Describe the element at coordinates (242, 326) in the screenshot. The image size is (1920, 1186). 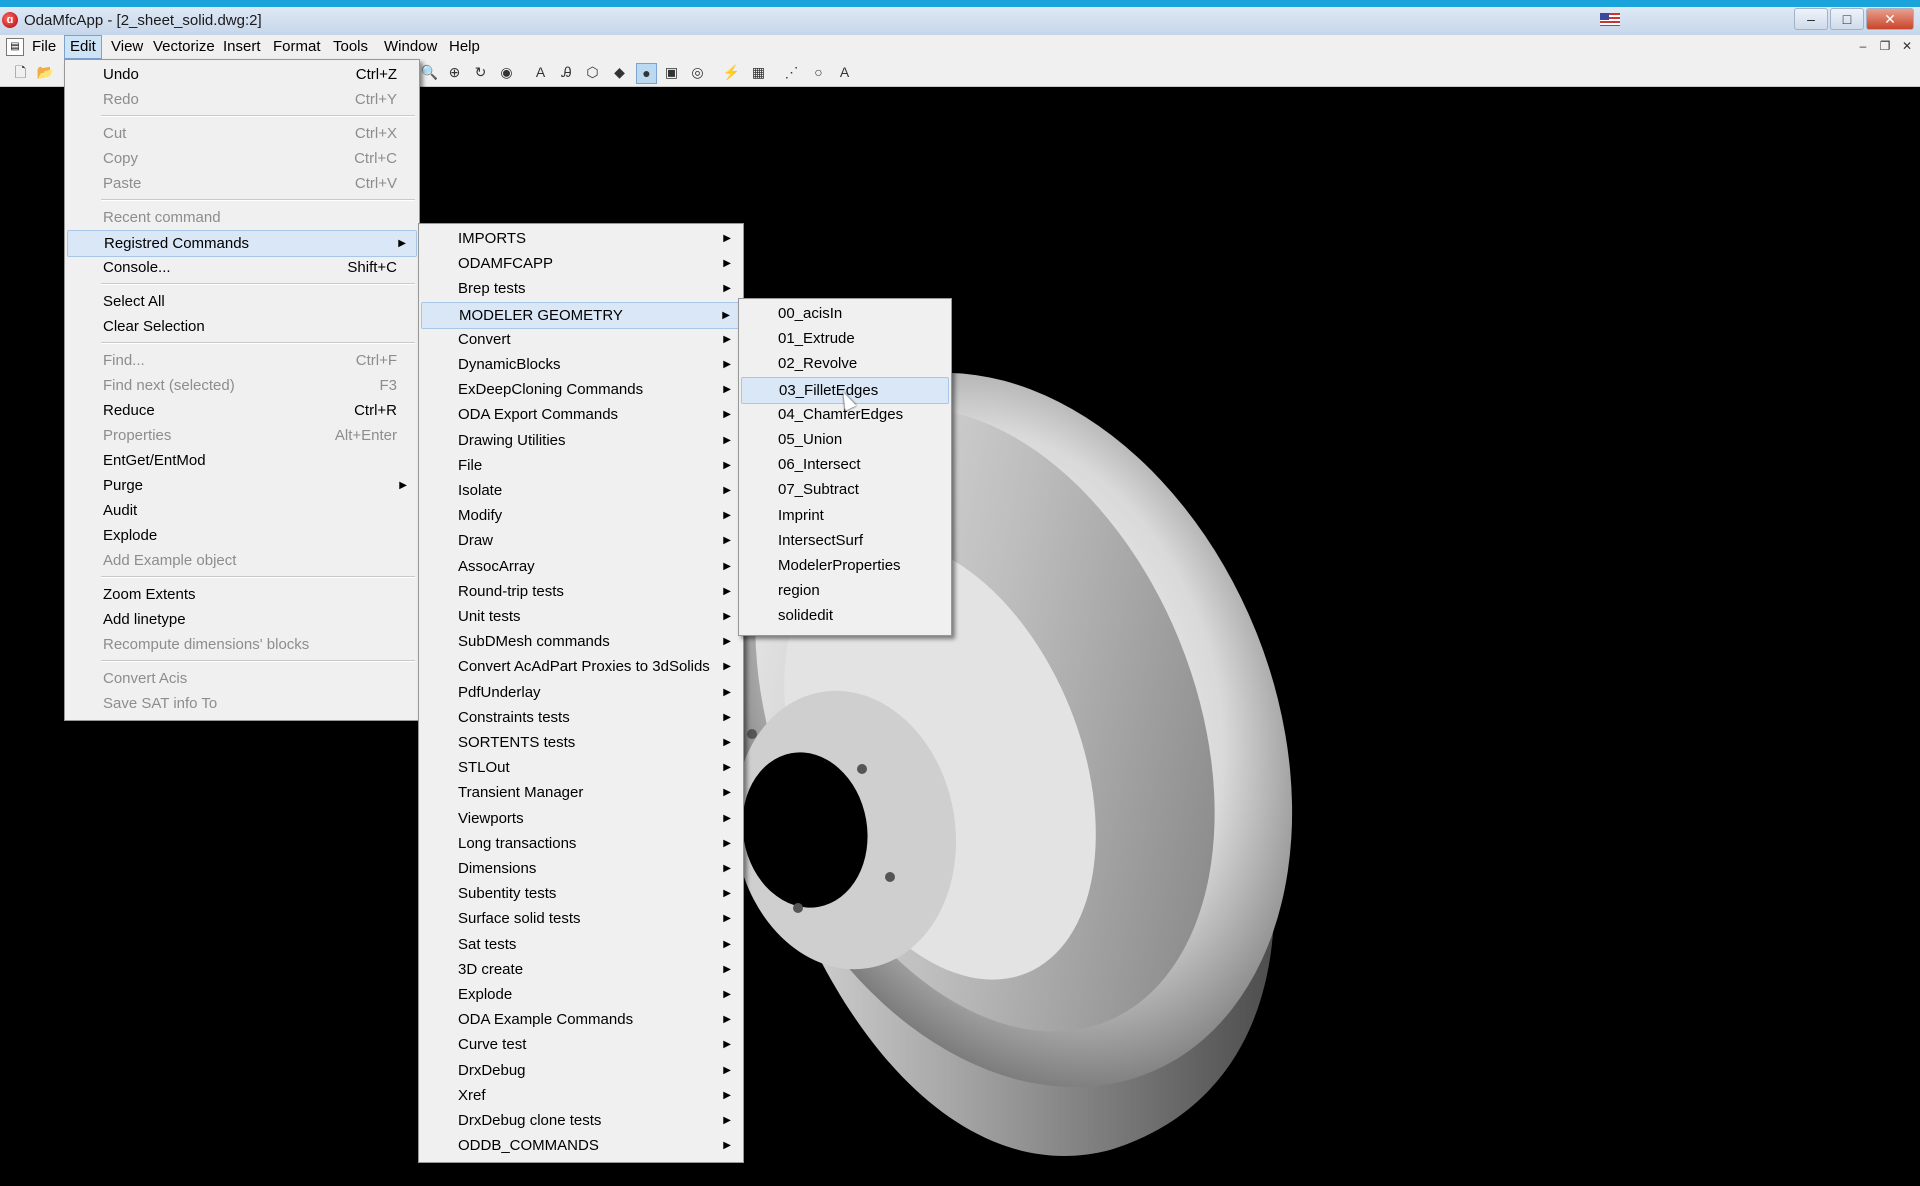
I see `edit-menu-item-clear-selection: Clear Selection` at that location.